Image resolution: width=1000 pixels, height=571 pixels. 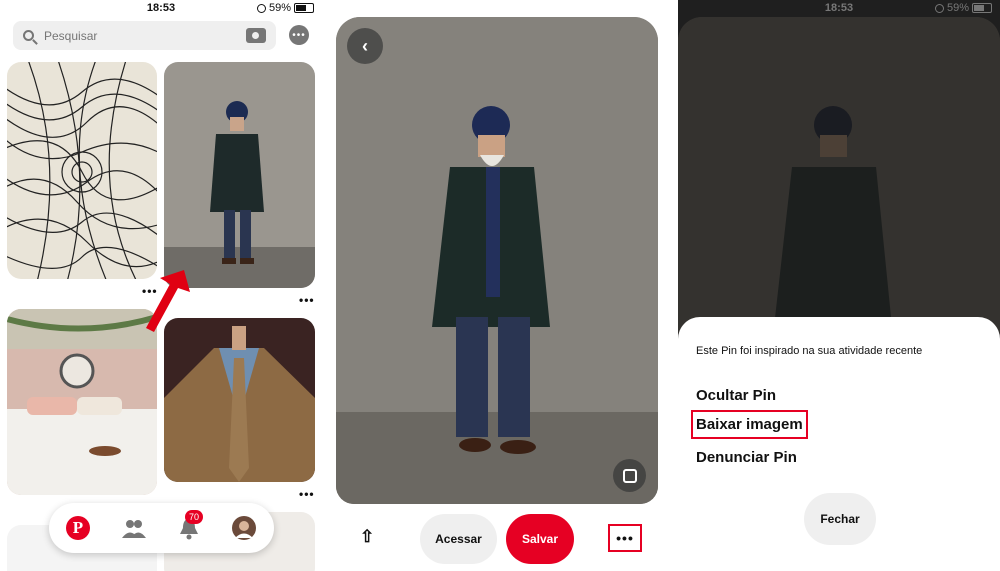 What do you see at coordinates (134, 528) in the screenshot?
I see `people-icon` at bounding box center [134, 528].